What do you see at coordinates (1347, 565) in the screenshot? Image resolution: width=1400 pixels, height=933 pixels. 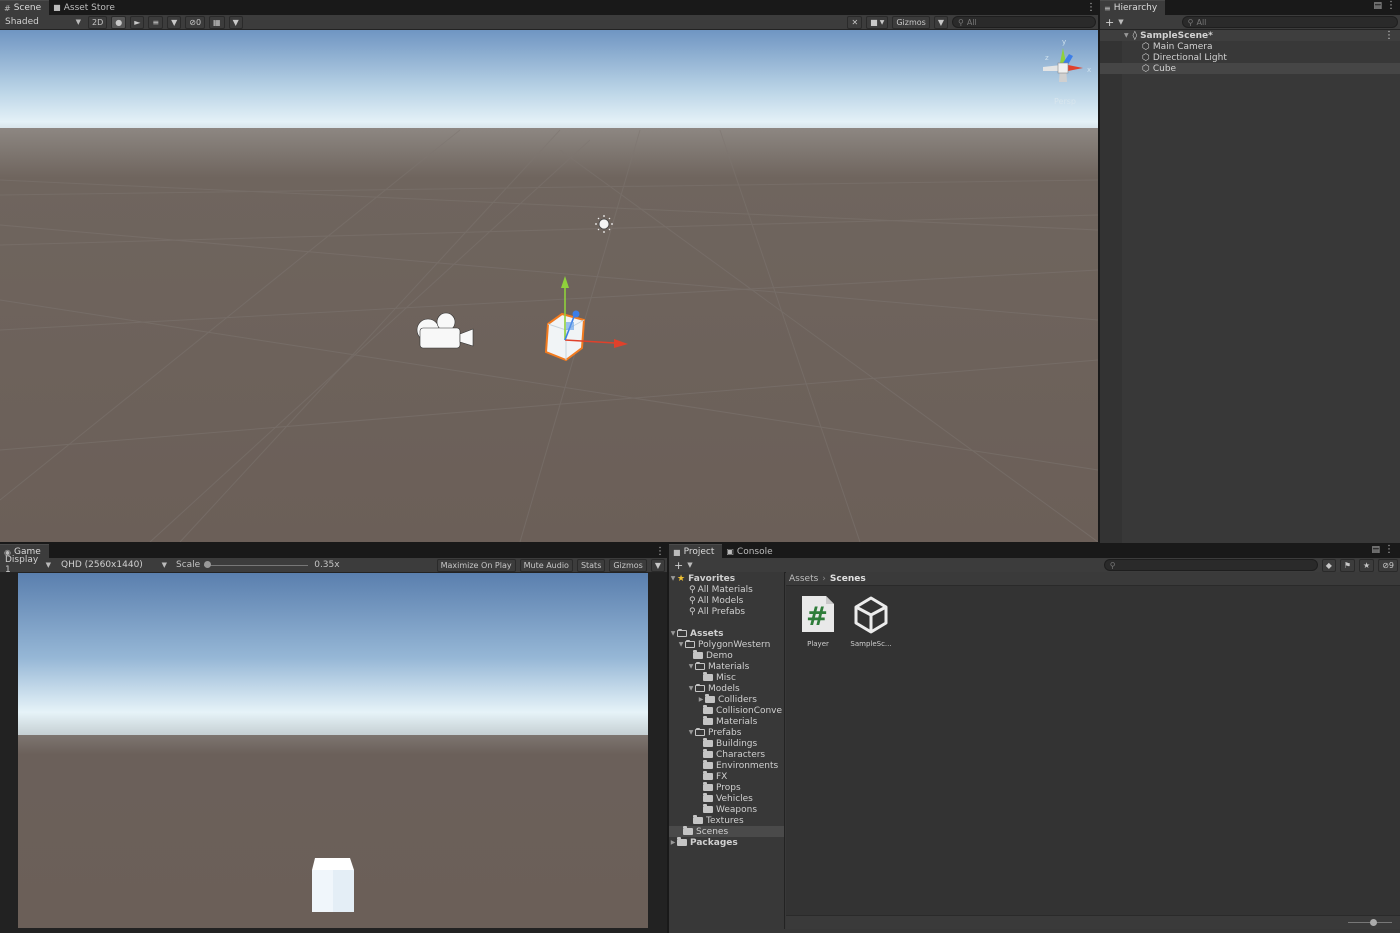 I see `search-by-label-button: ⚑` at bounding box center [1347, 565].